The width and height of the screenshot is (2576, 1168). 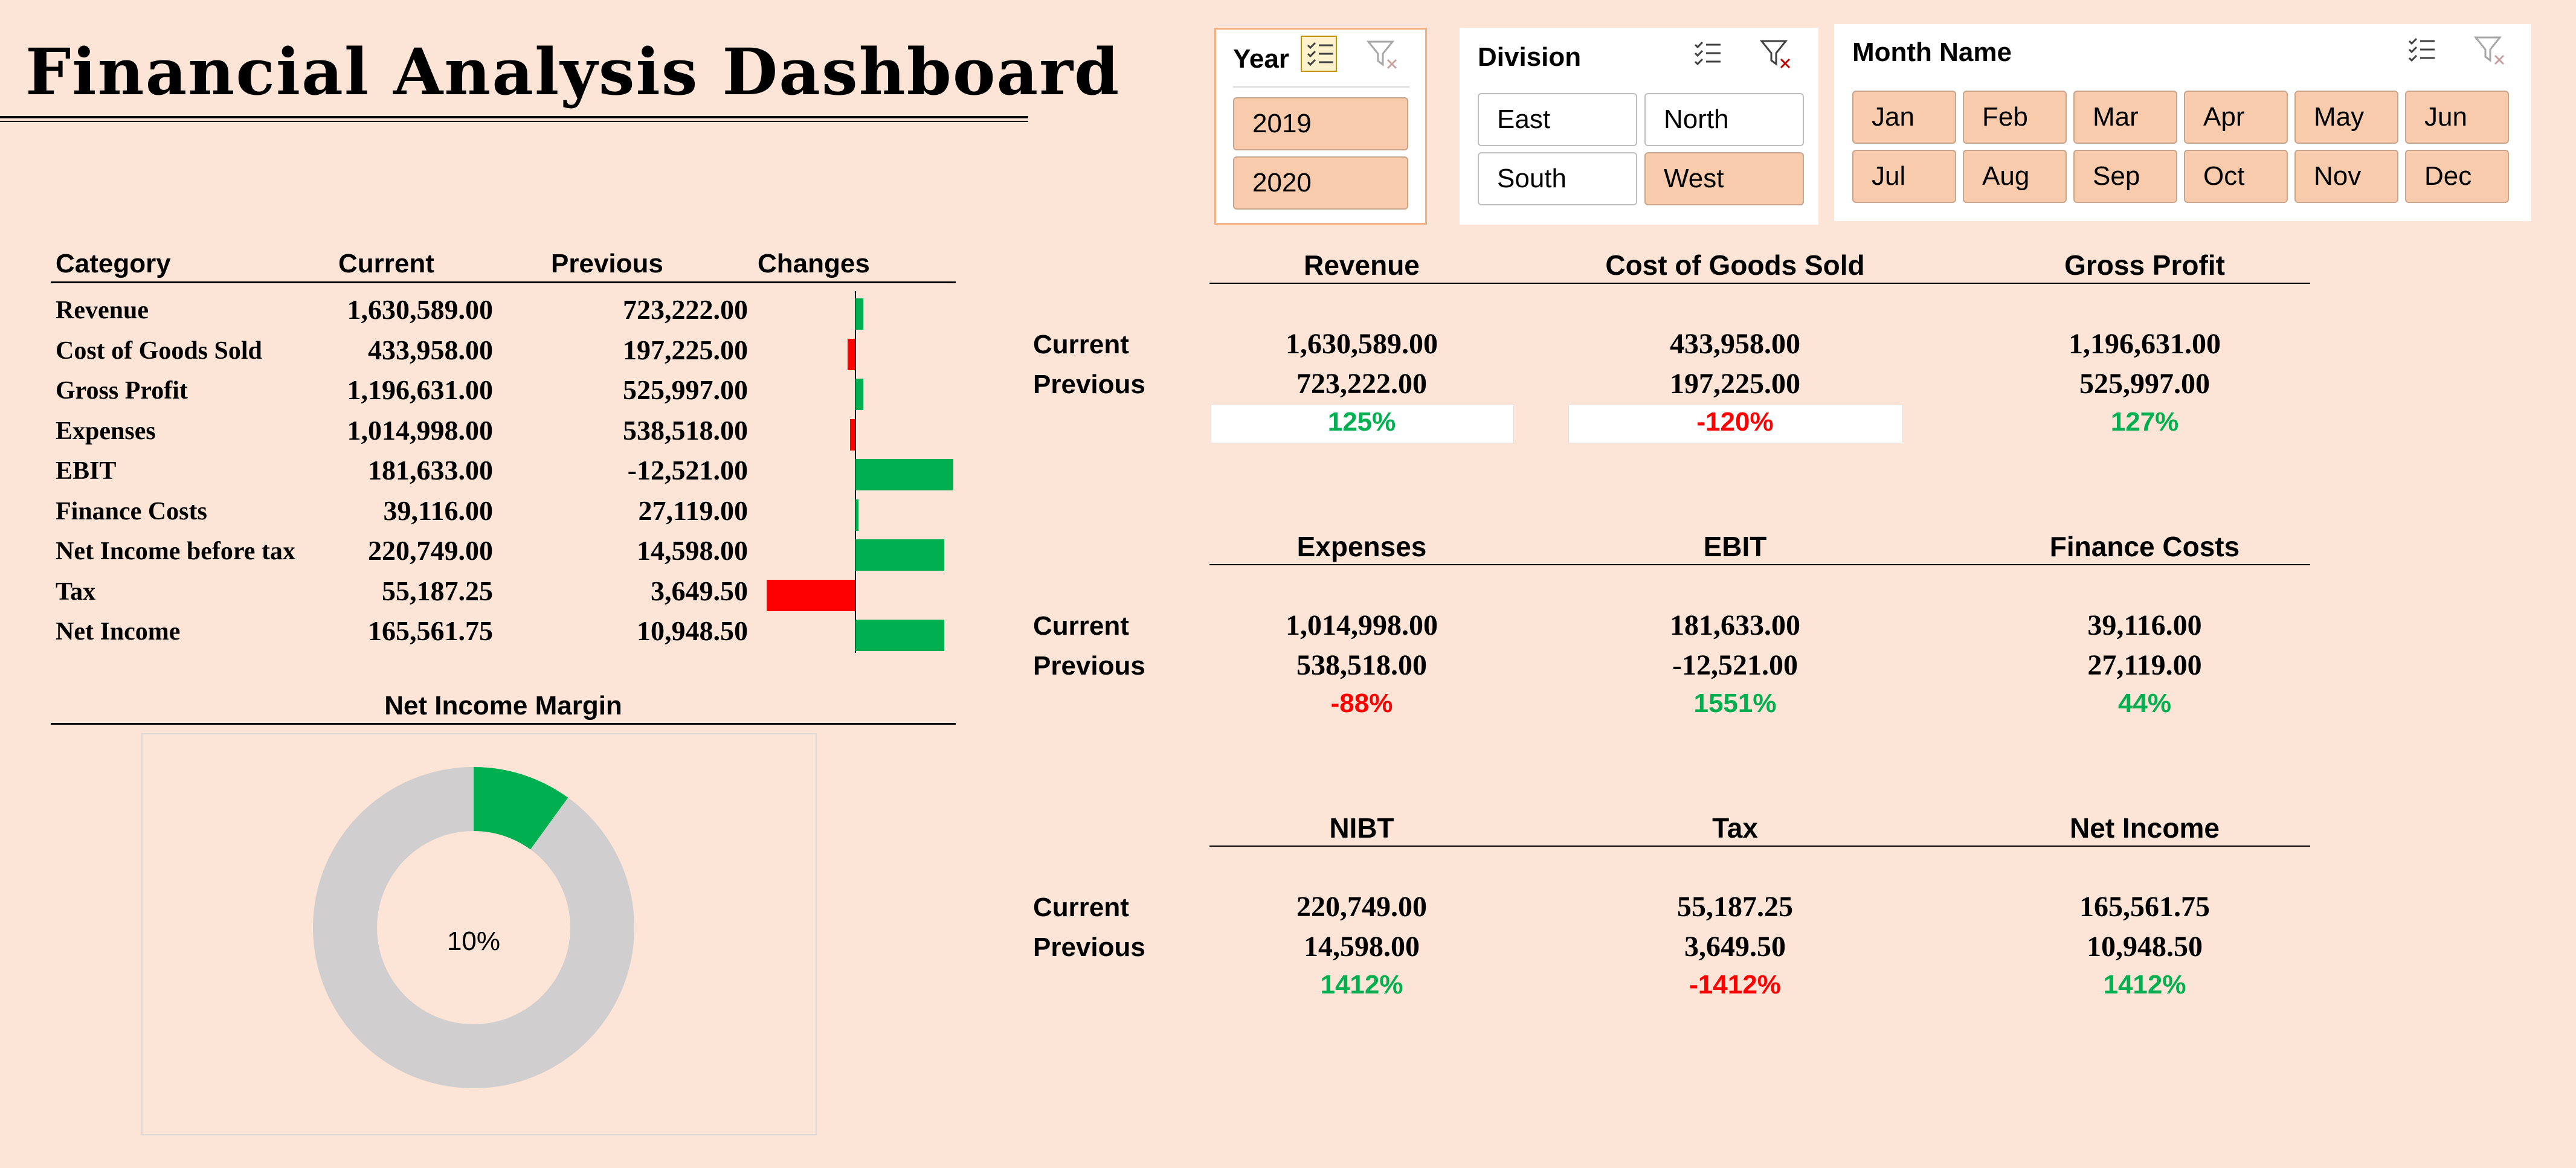 What do you see at coordinates (1321, 183) in the screenshot?
I see `slicer-item-2020: 2020` at bounding box center [1321, 183].